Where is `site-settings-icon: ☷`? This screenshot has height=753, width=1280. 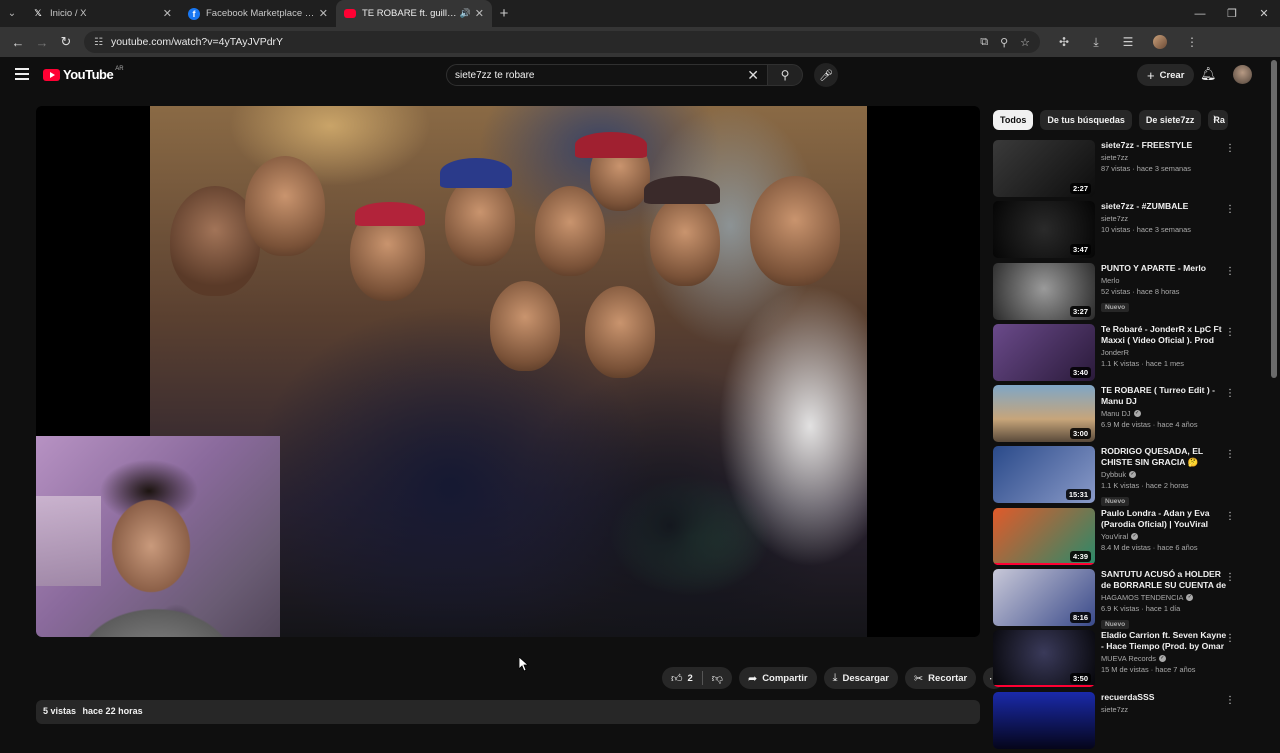 site-settings-icon: ☷ is located at coordinates (98, 42).